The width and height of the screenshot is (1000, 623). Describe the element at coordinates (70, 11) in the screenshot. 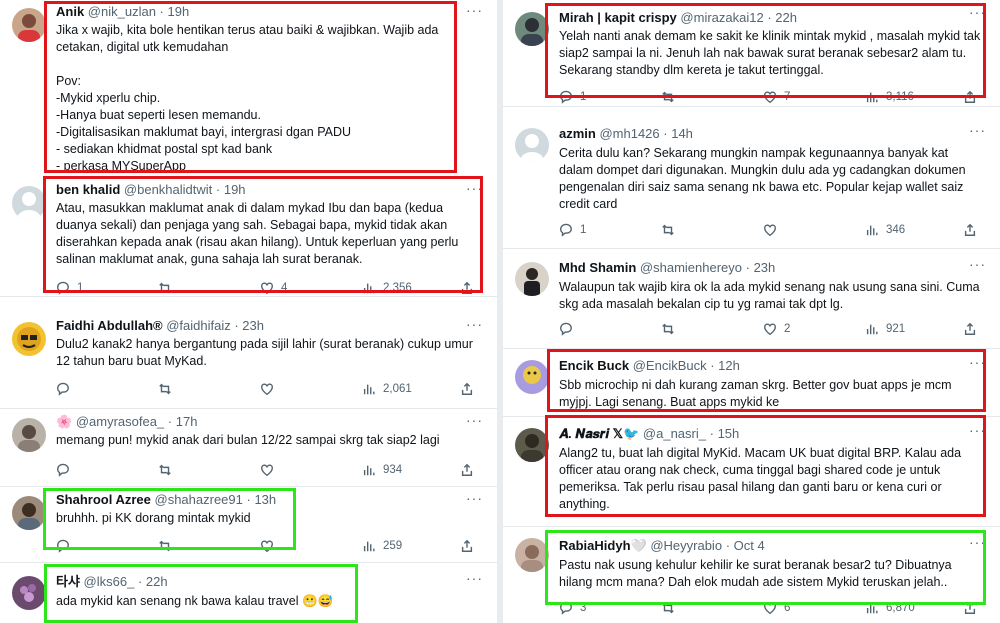

I see `author-name: Anik` at that location.